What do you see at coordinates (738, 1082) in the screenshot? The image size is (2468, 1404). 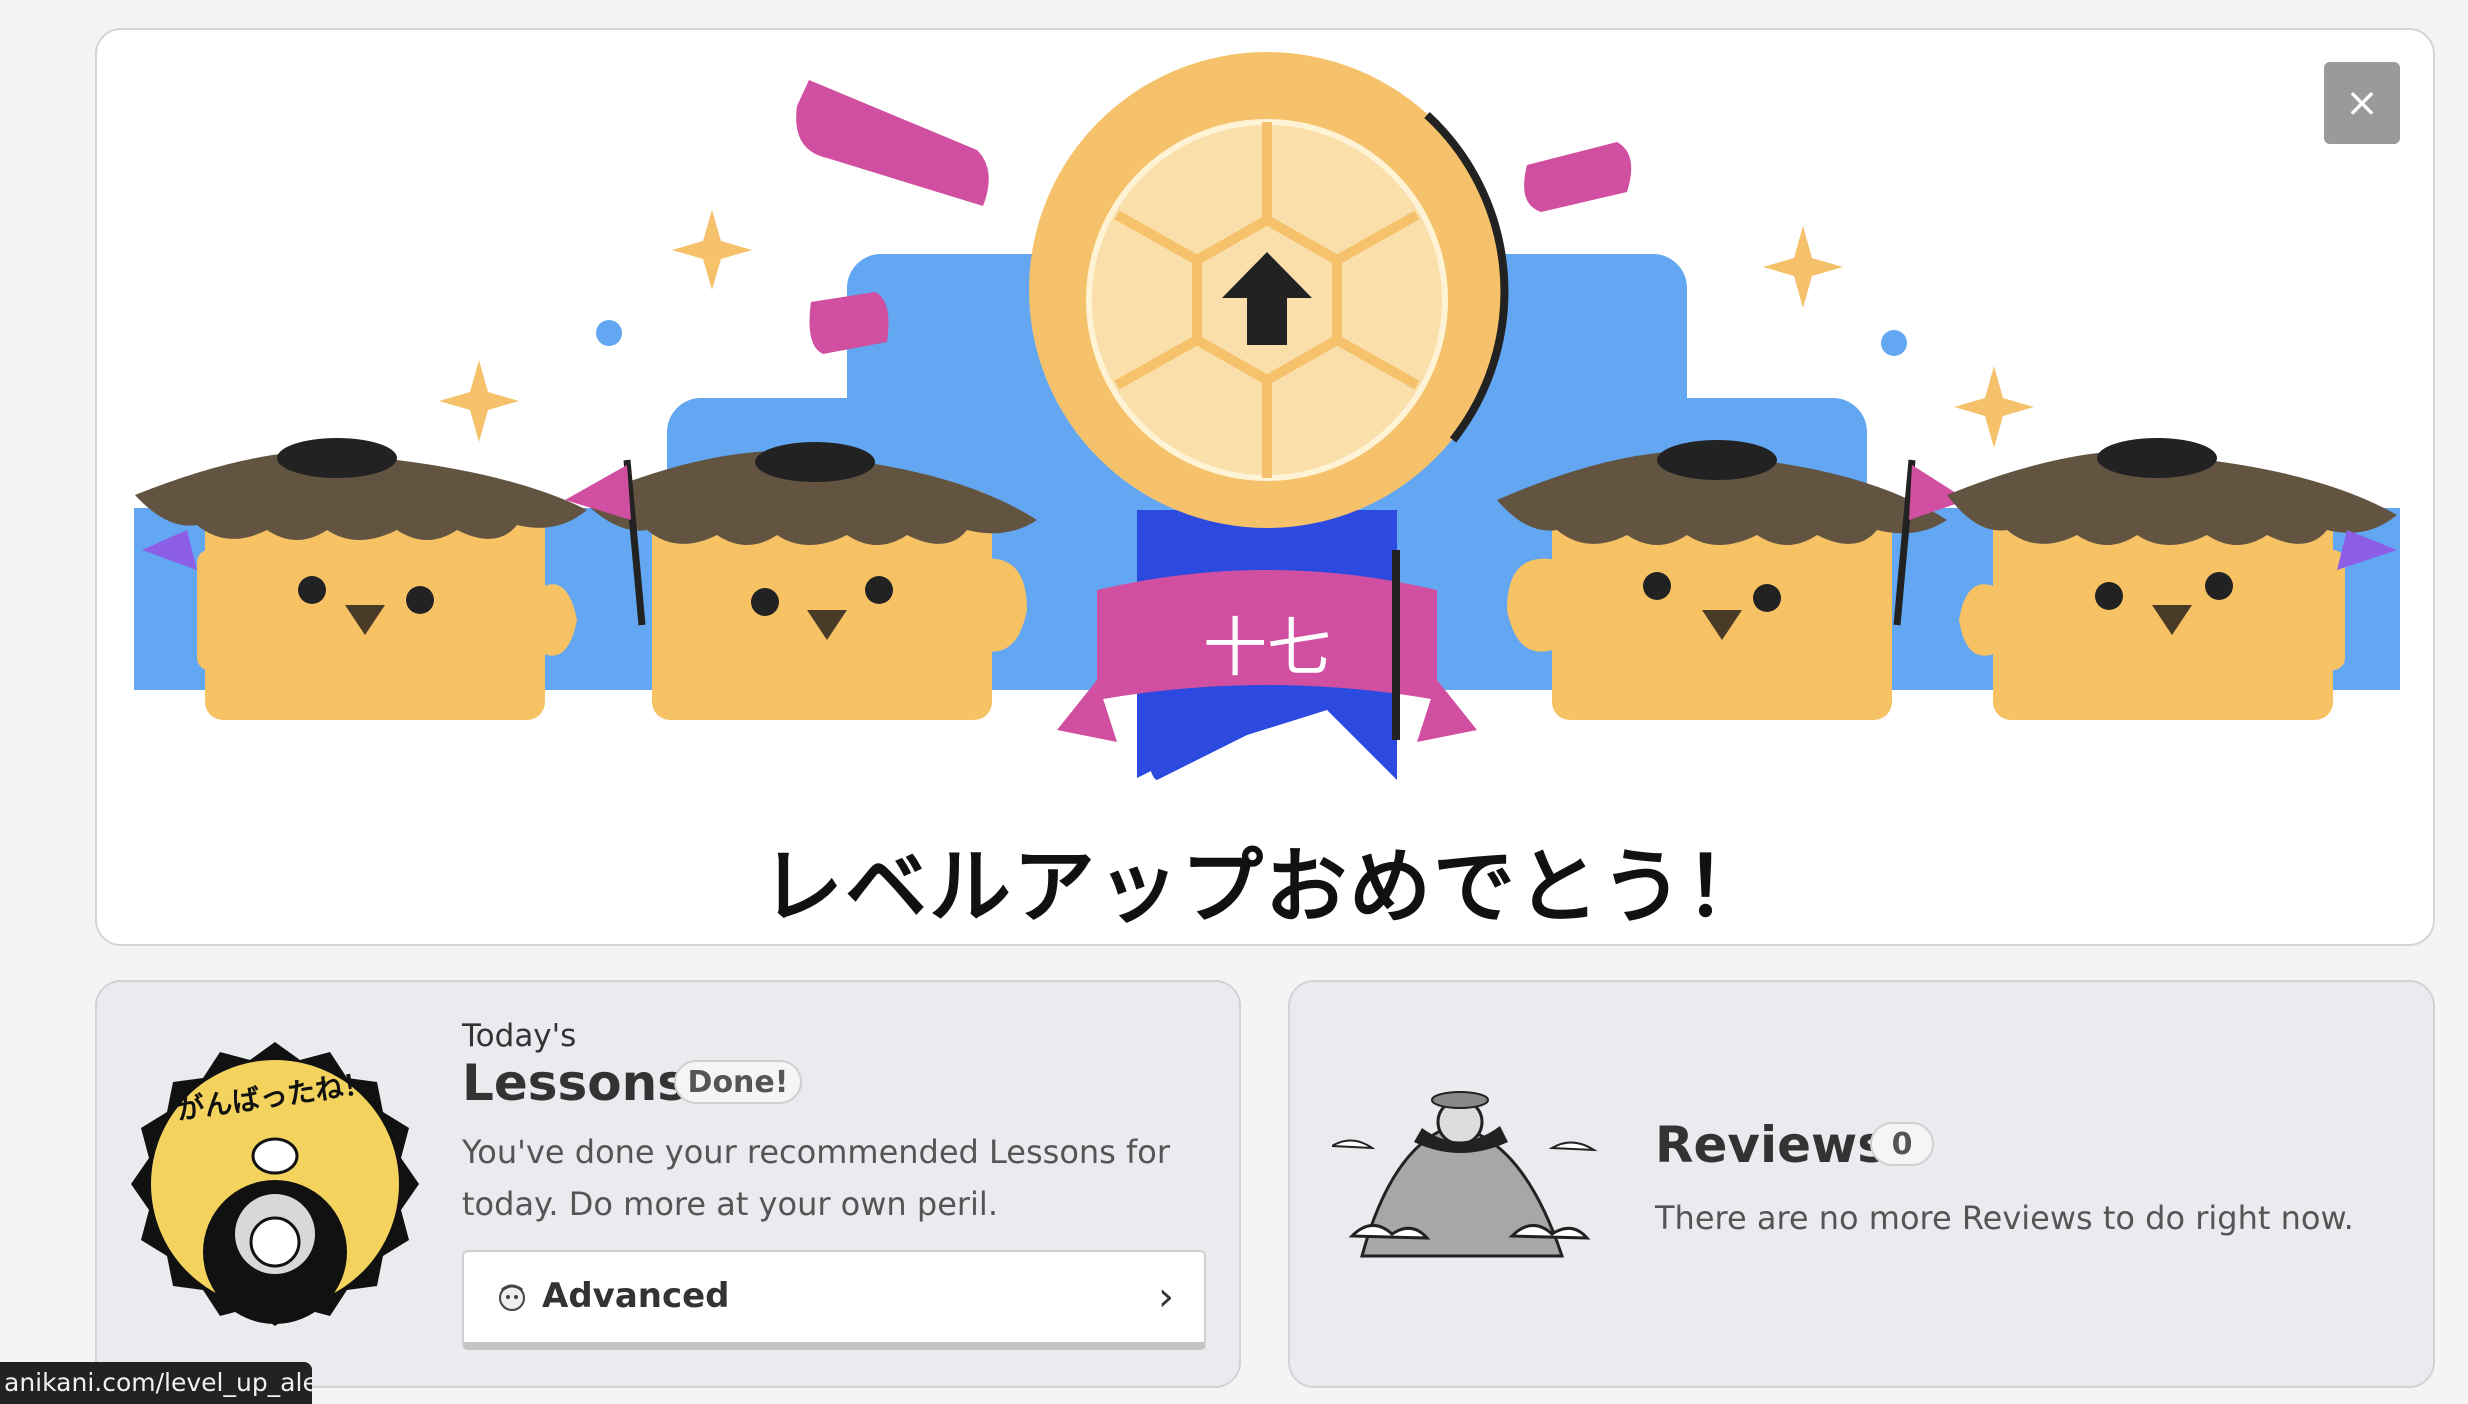 I see `lessons-status-badge: Done!` at bounding box center [738, 1082].